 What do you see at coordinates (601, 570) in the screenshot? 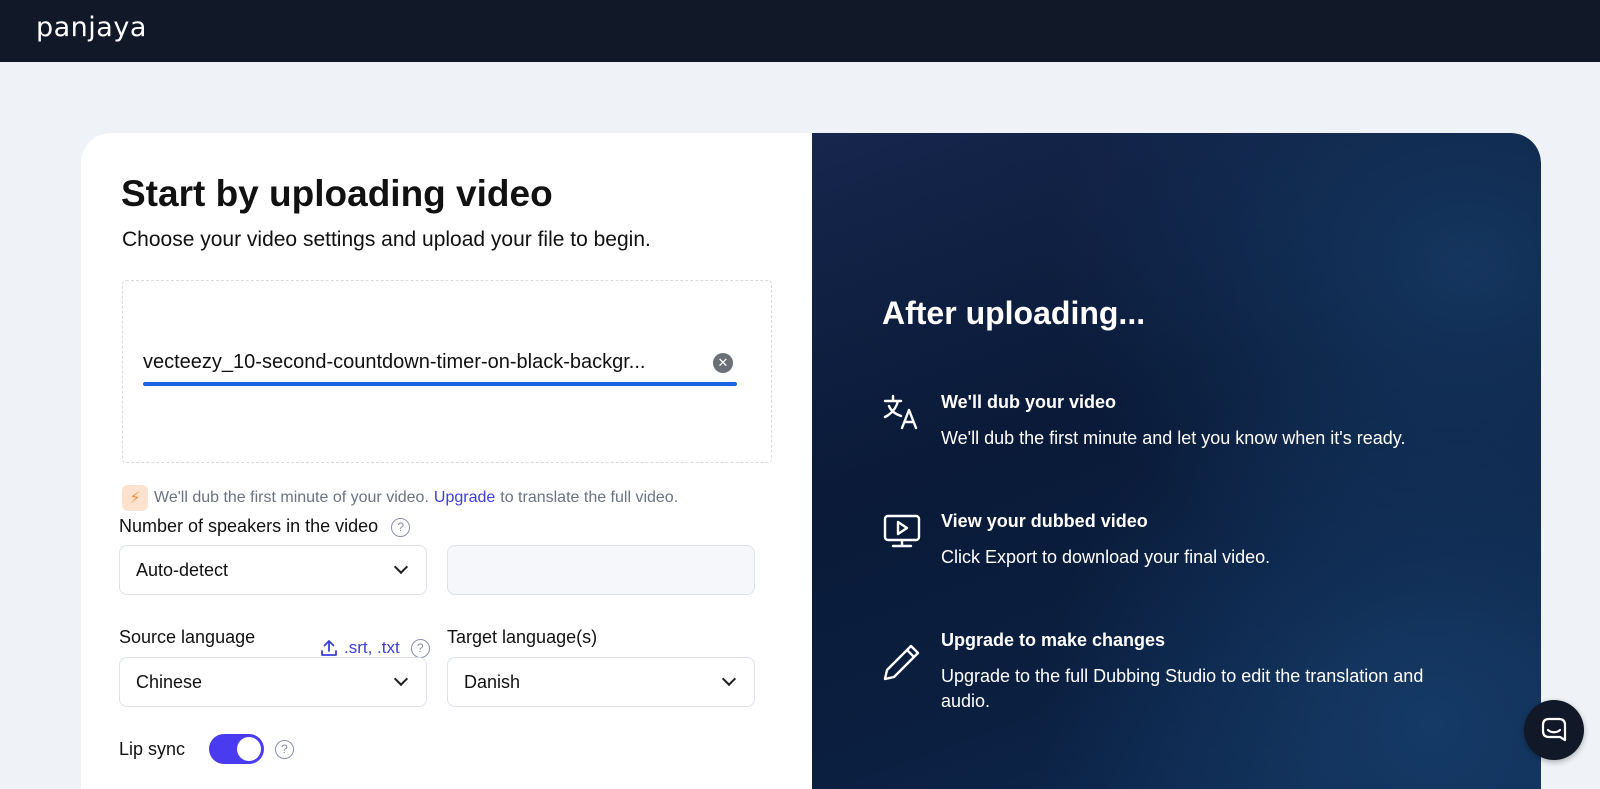
I see `speakers-count-input` at bounding box center [601, 570].